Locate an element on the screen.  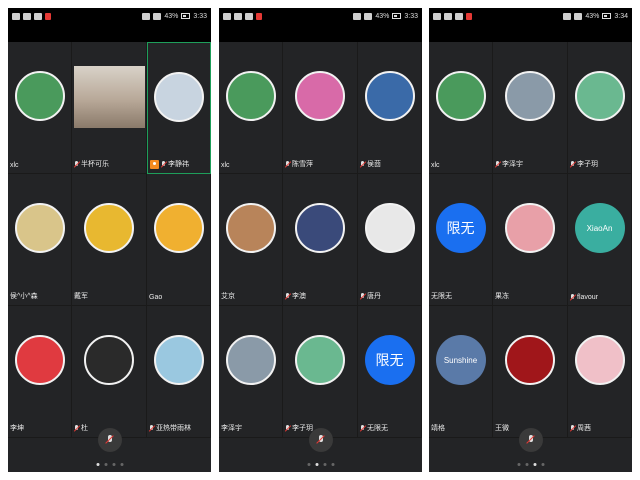
participant-tile: 李静祎 is located at coordinates (179, 108).